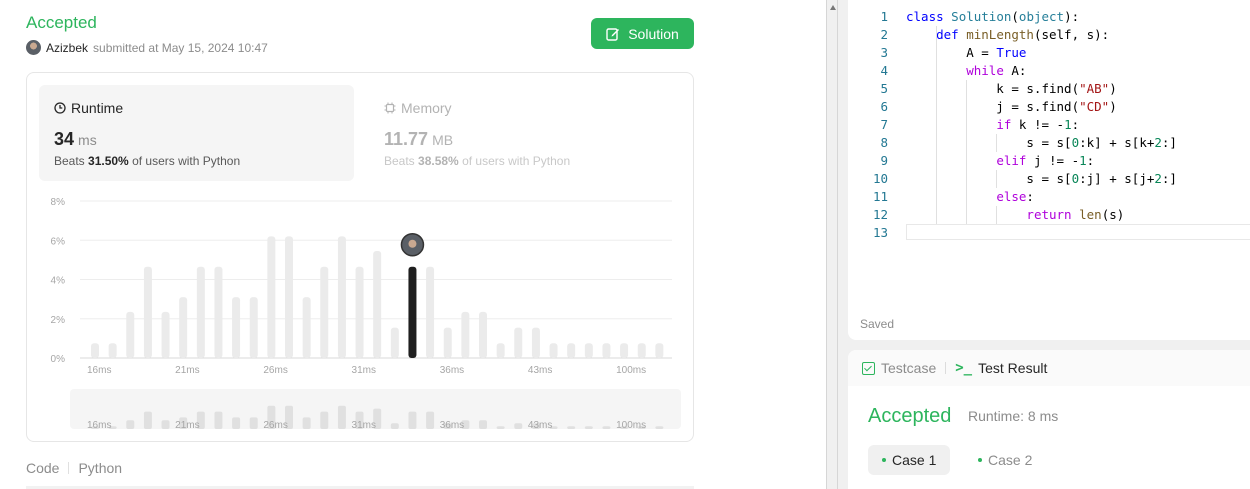 The height and width of the screenshot is (489, 1250). I want to click on x-tick-label: 26ms, so click(275, 370).